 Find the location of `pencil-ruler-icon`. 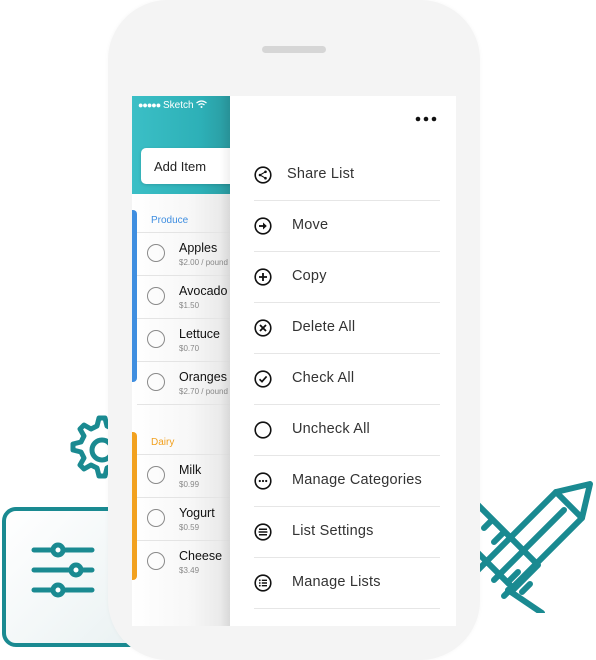

pencil-ruler-icon is located at coordinates (535, 547).